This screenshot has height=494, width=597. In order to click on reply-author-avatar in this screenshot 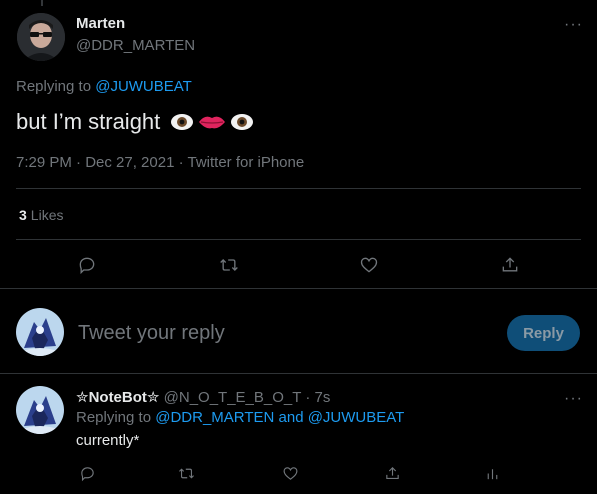, I will do `click(40, 410)`.